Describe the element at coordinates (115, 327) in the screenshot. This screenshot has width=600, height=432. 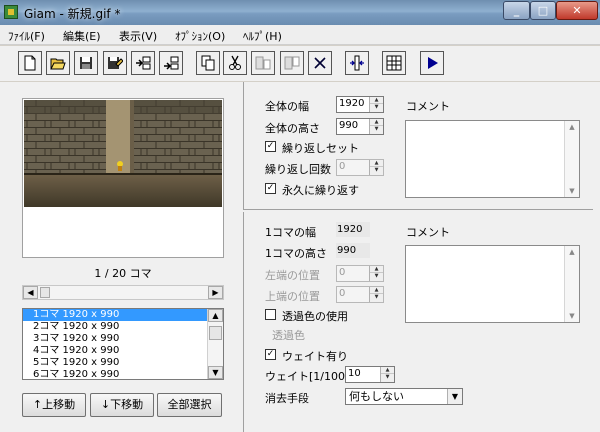
I see `list-item: 2コマ 1920 x 990` at that location.